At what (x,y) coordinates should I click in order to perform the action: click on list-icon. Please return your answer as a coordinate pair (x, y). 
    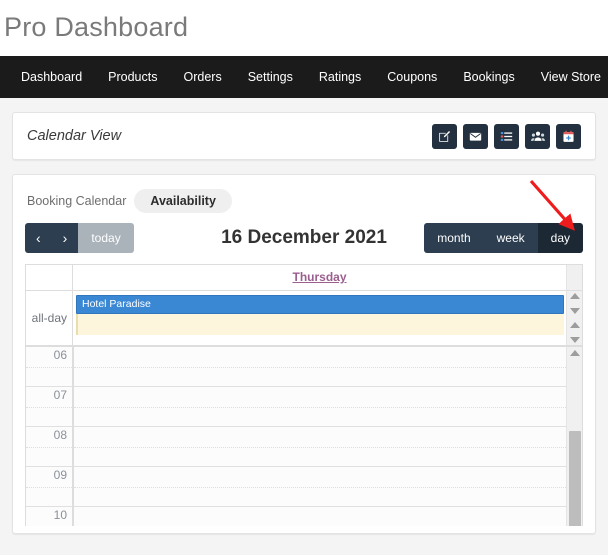
    Looking at the image, I should click on (506, 136).